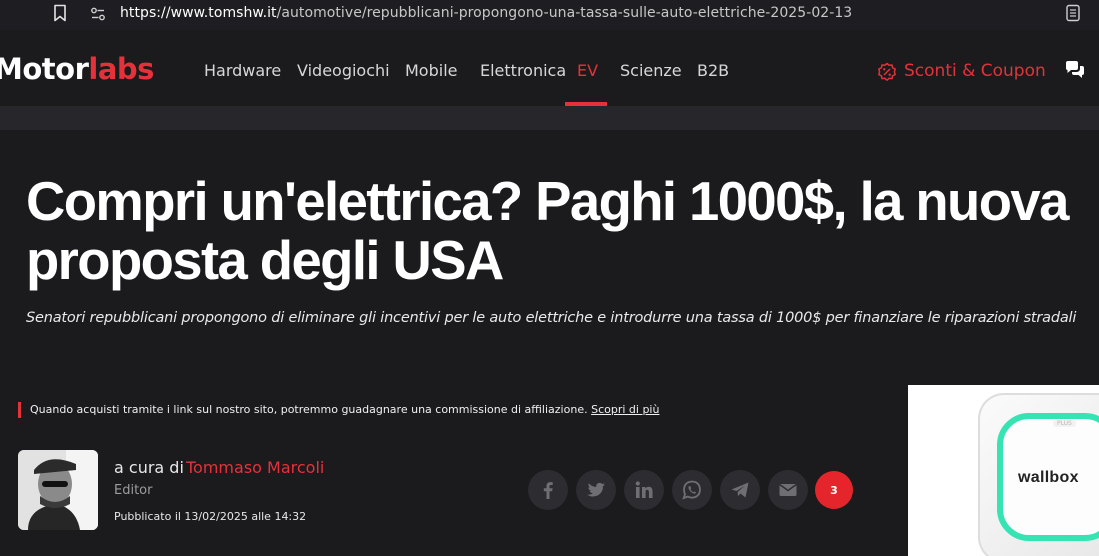 The width and height of the screenshot is (1099, 556). Describe the element at coordinates (1073, 13) in the screenshot. I see `reader-mode-icon` at that location.